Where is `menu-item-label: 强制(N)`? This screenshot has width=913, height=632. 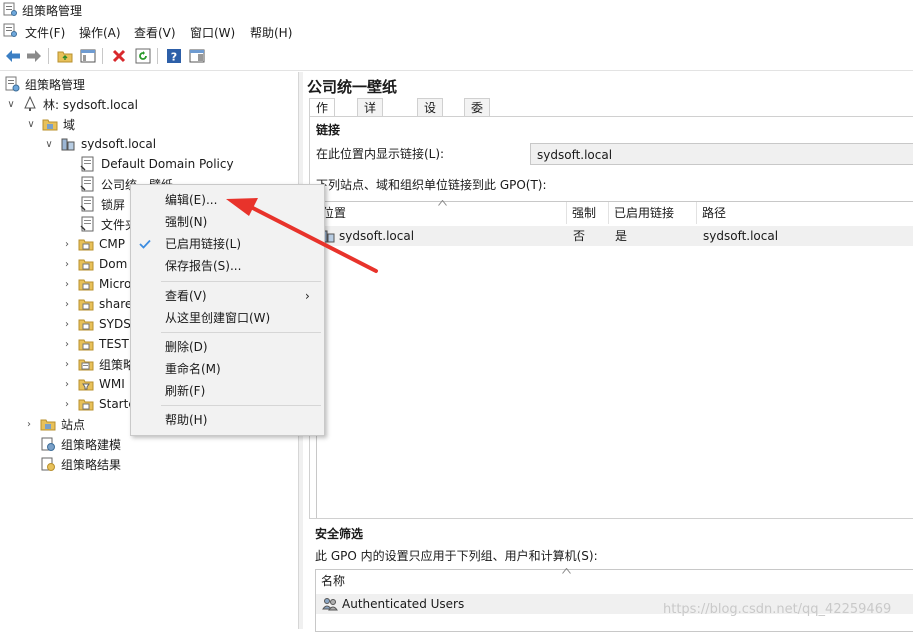 menu-item-label: 强制(N) is located at coordinates (186, 222).